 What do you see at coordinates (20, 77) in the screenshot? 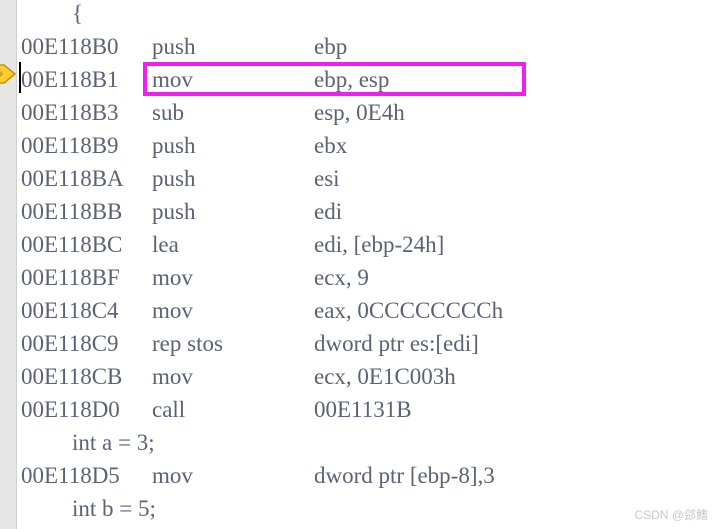
I see `text-caret` at bounding box center [20, 77].